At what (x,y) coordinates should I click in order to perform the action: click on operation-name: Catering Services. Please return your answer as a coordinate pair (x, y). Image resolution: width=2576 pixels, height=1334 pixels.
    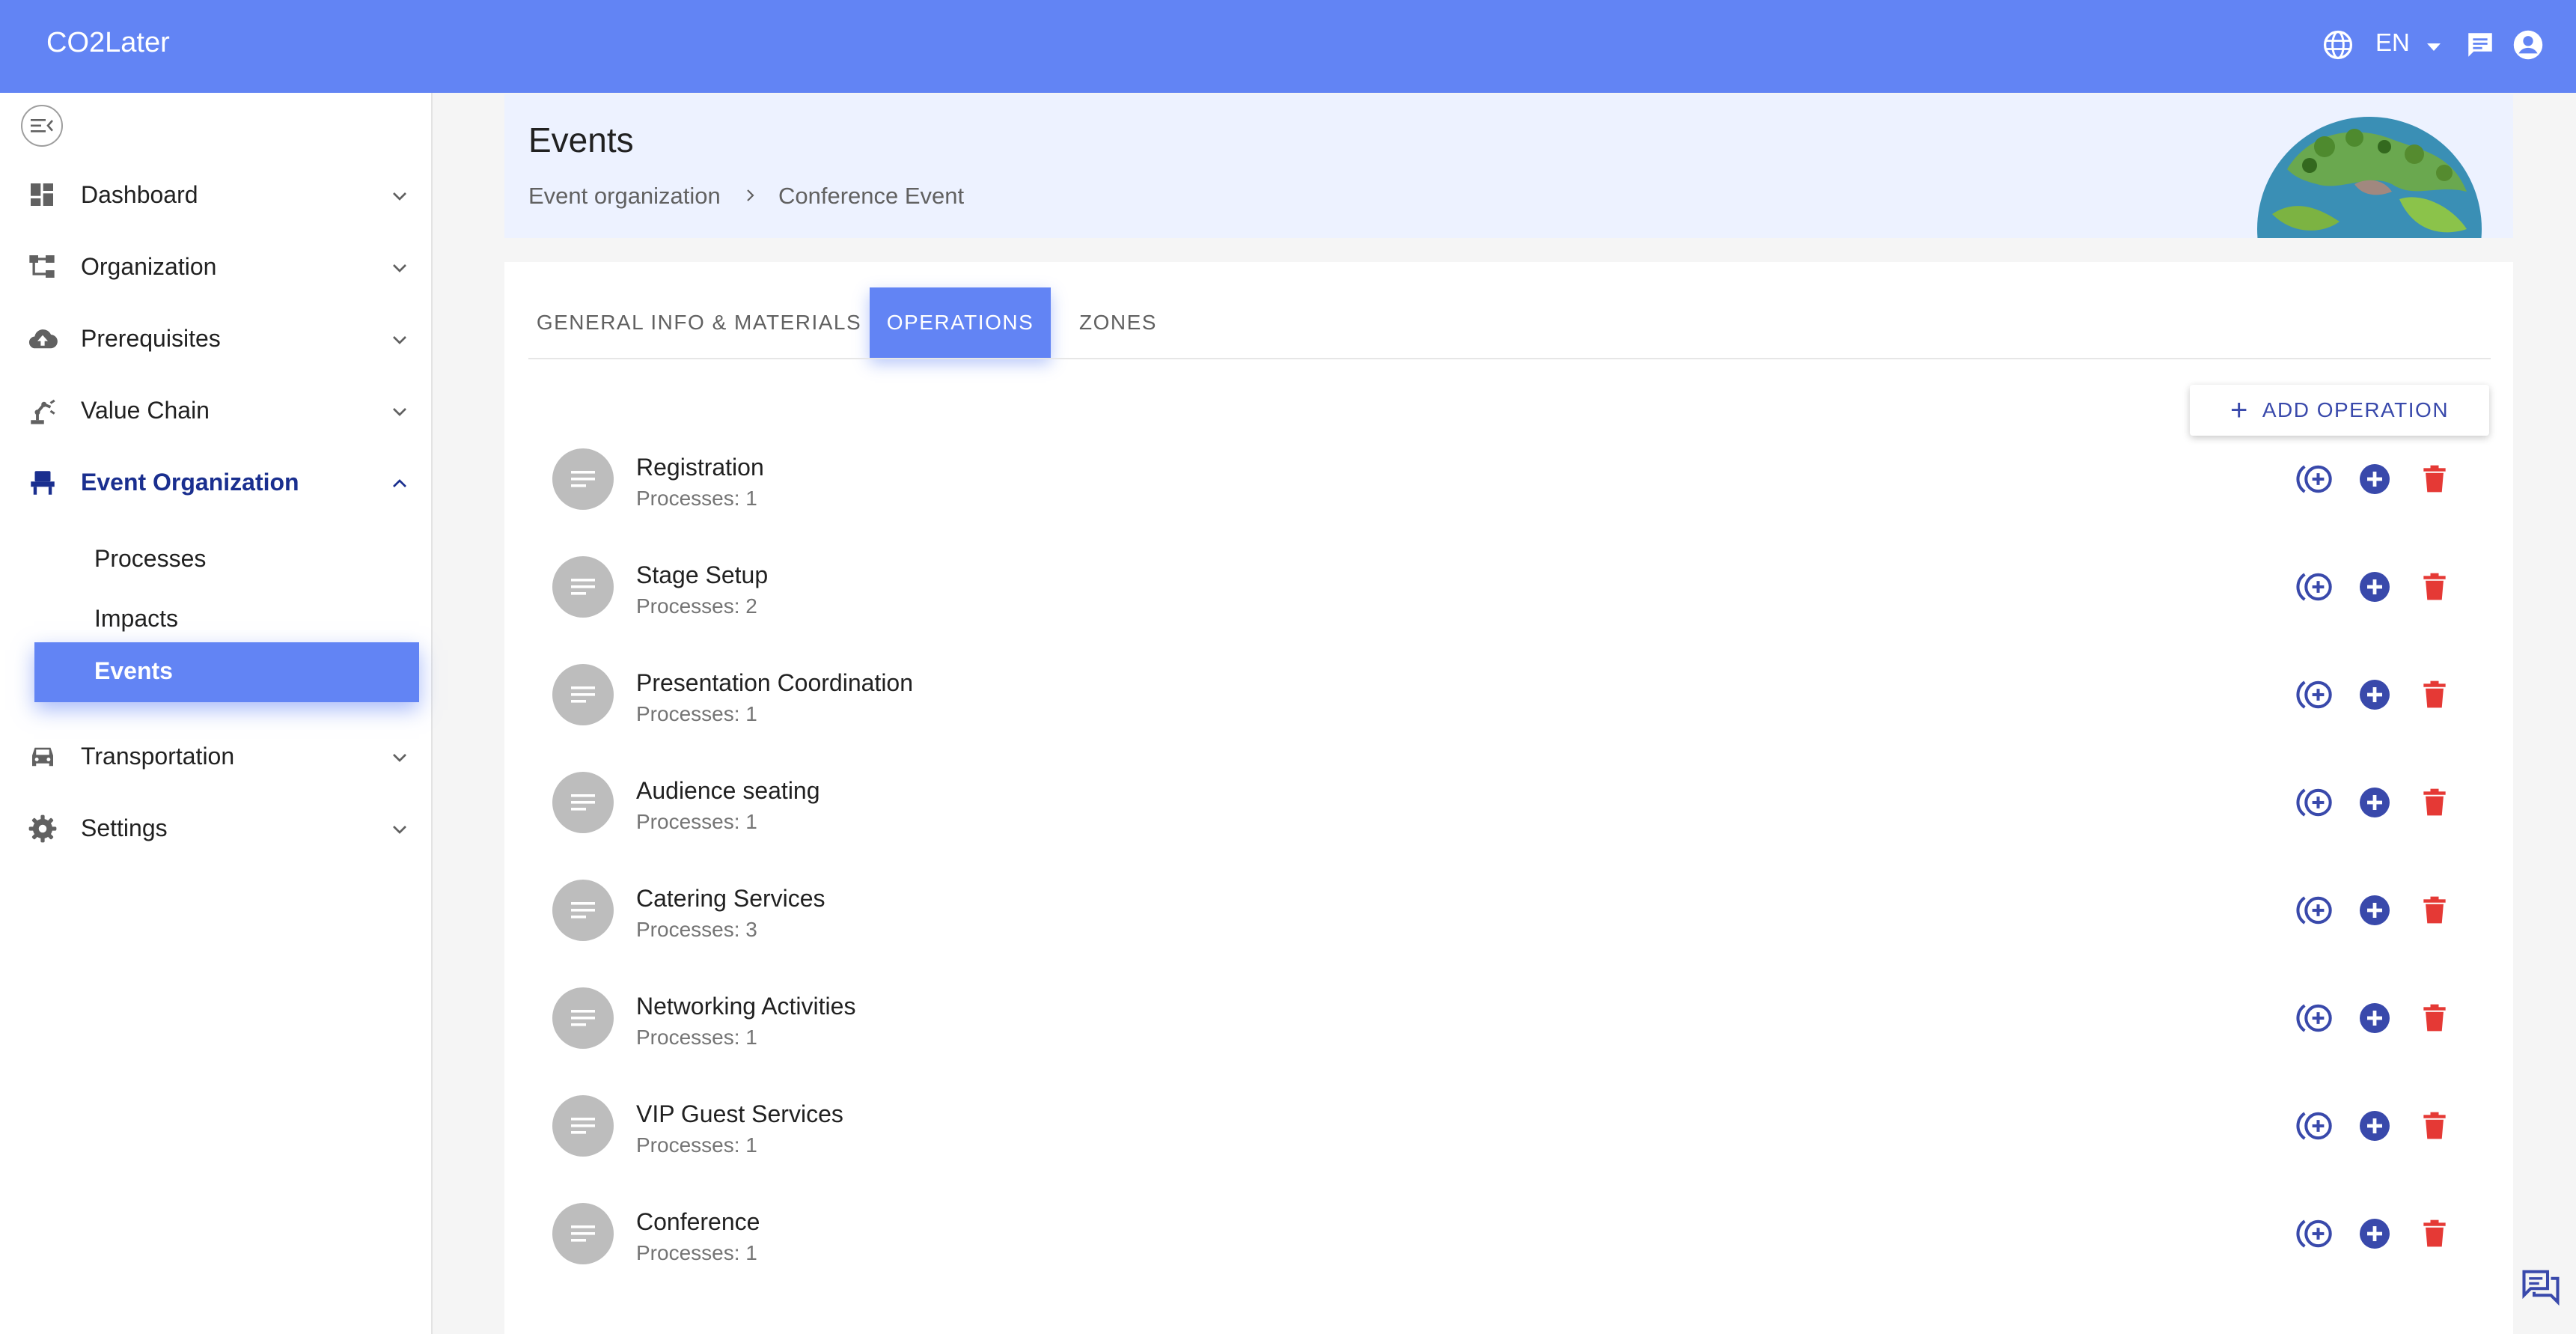
    Looking at the image, I should click on (730, 898).